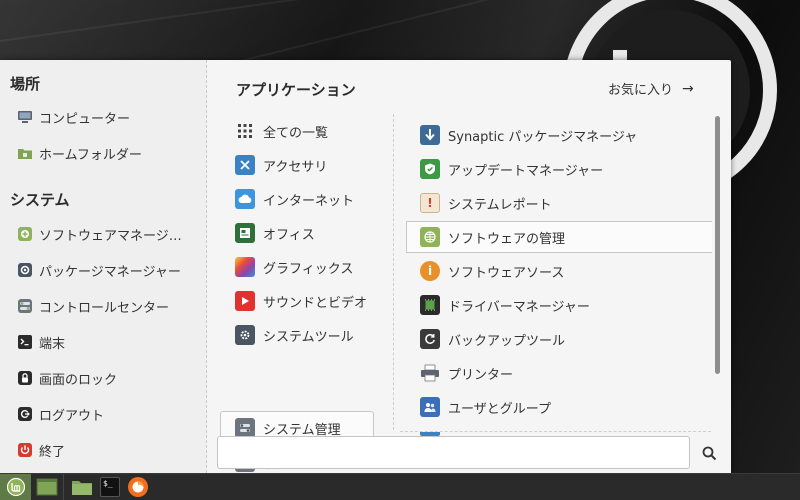 The image size is (800, 500). What do you see at coordinates (430, 407) in the screenshot?
I see `users-groups-icon` at bounding box center [430, 407].